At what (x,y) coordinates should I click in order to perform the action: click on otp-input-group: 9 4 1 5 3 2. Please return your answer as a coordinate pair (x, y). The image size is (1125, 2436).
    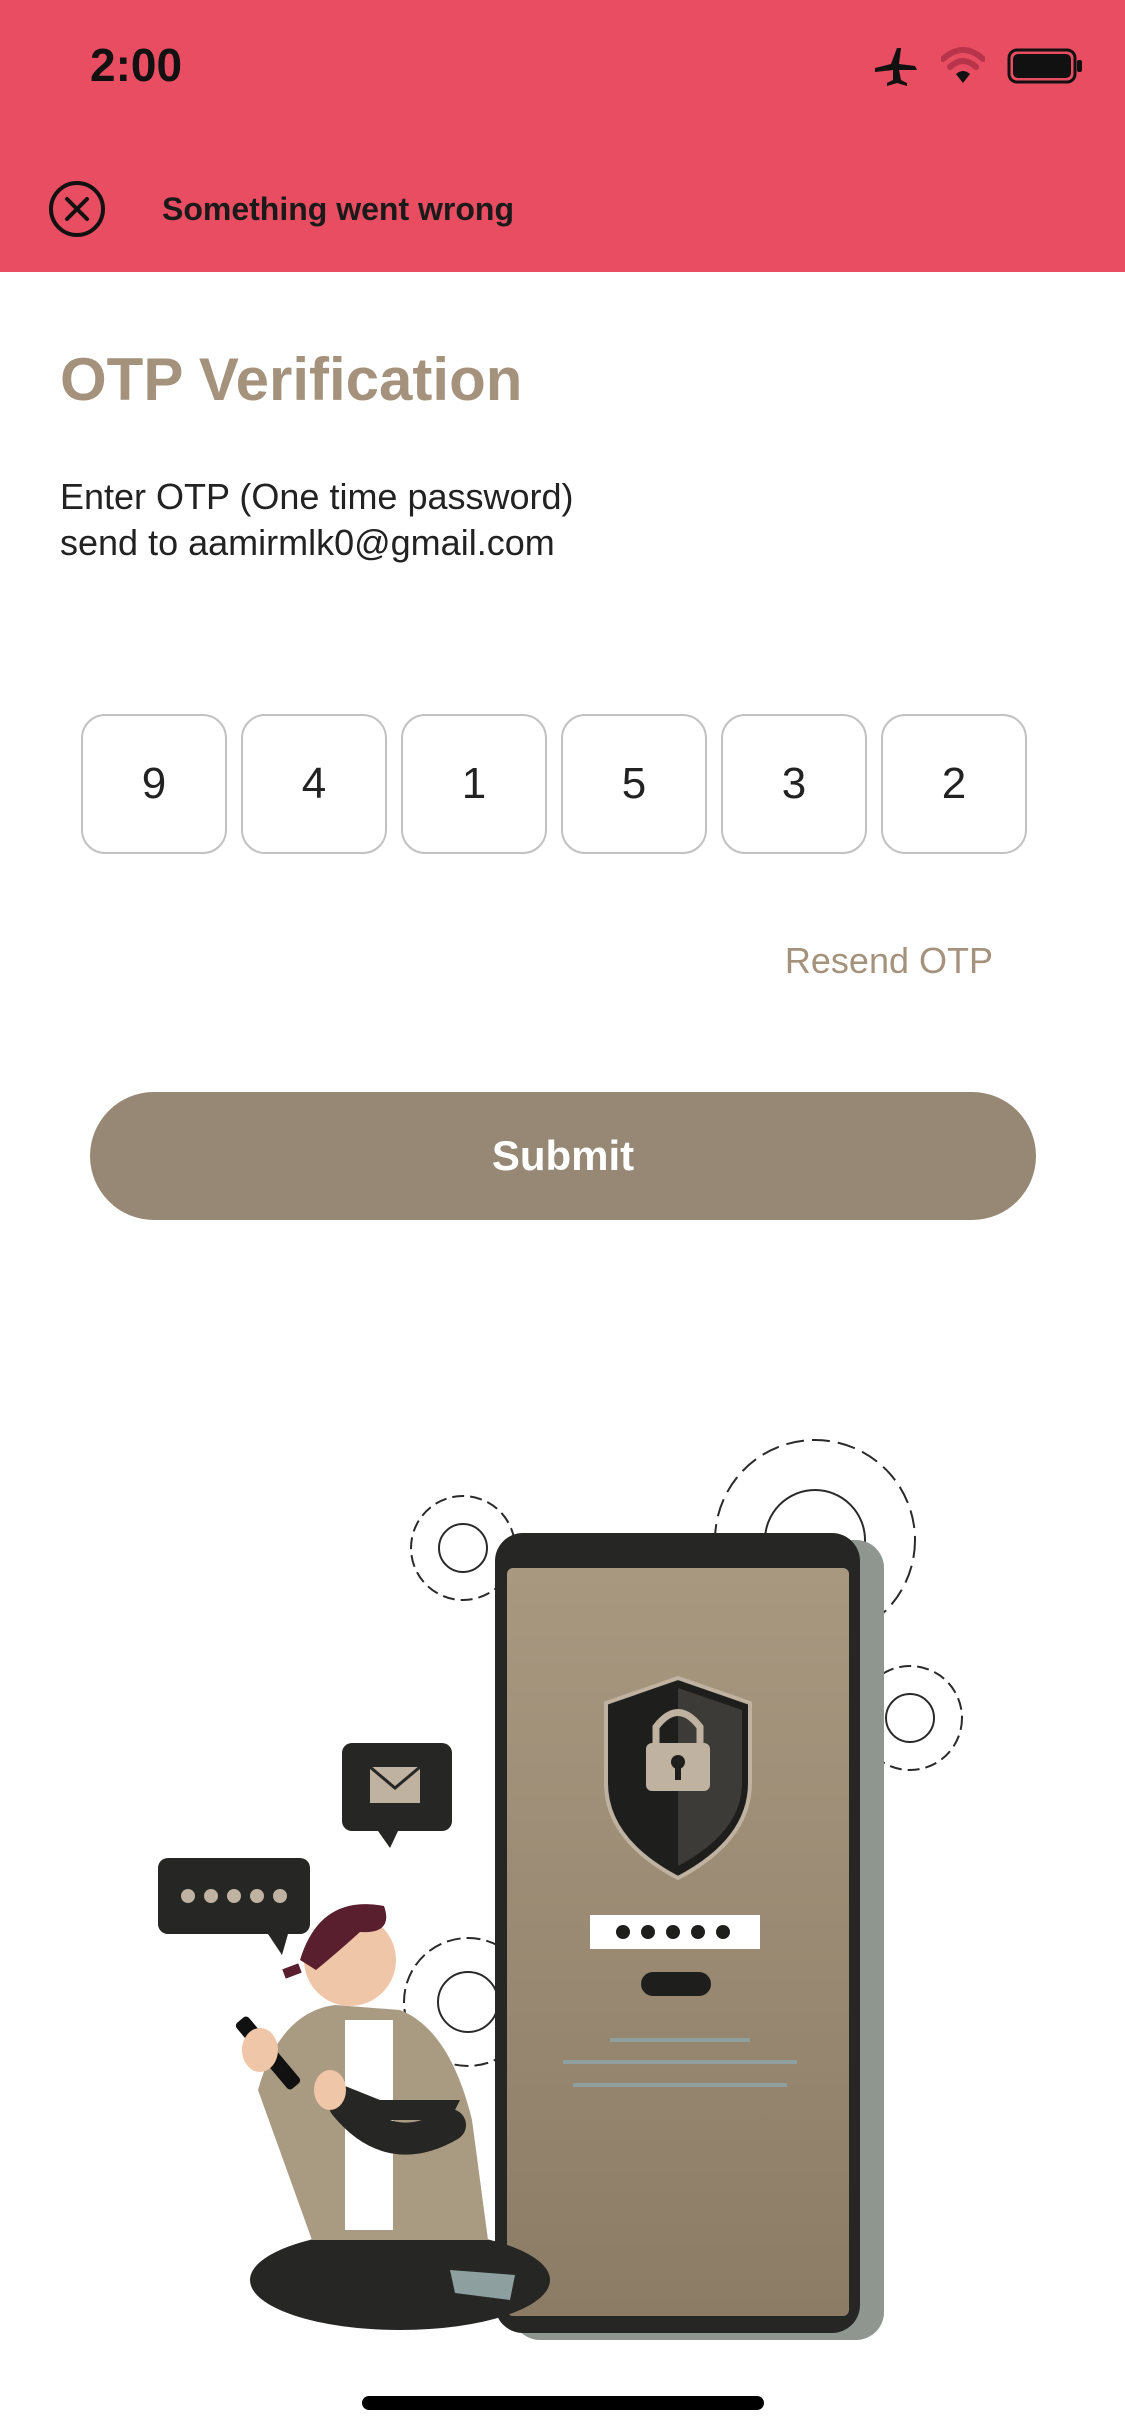
    Looking at the image, I should click on (554, 784).